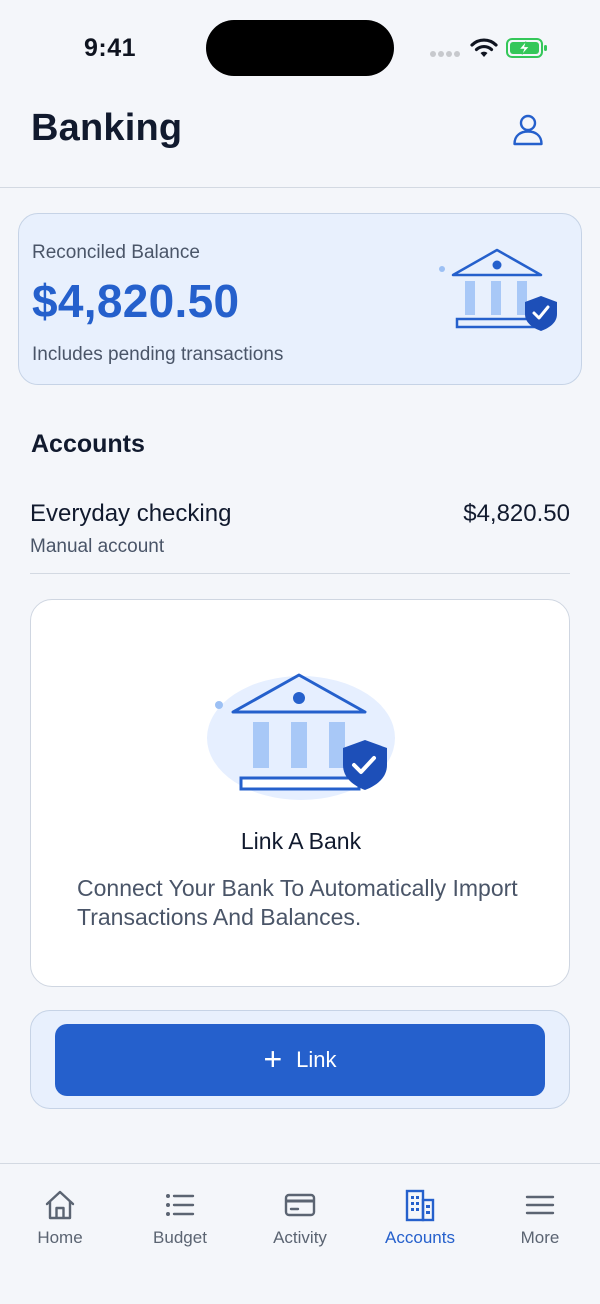 The height and width of the screenshot is (1304, 600). I want to click on tab-bar: Home Budget Activity Accounts More, so click(300, 1233).